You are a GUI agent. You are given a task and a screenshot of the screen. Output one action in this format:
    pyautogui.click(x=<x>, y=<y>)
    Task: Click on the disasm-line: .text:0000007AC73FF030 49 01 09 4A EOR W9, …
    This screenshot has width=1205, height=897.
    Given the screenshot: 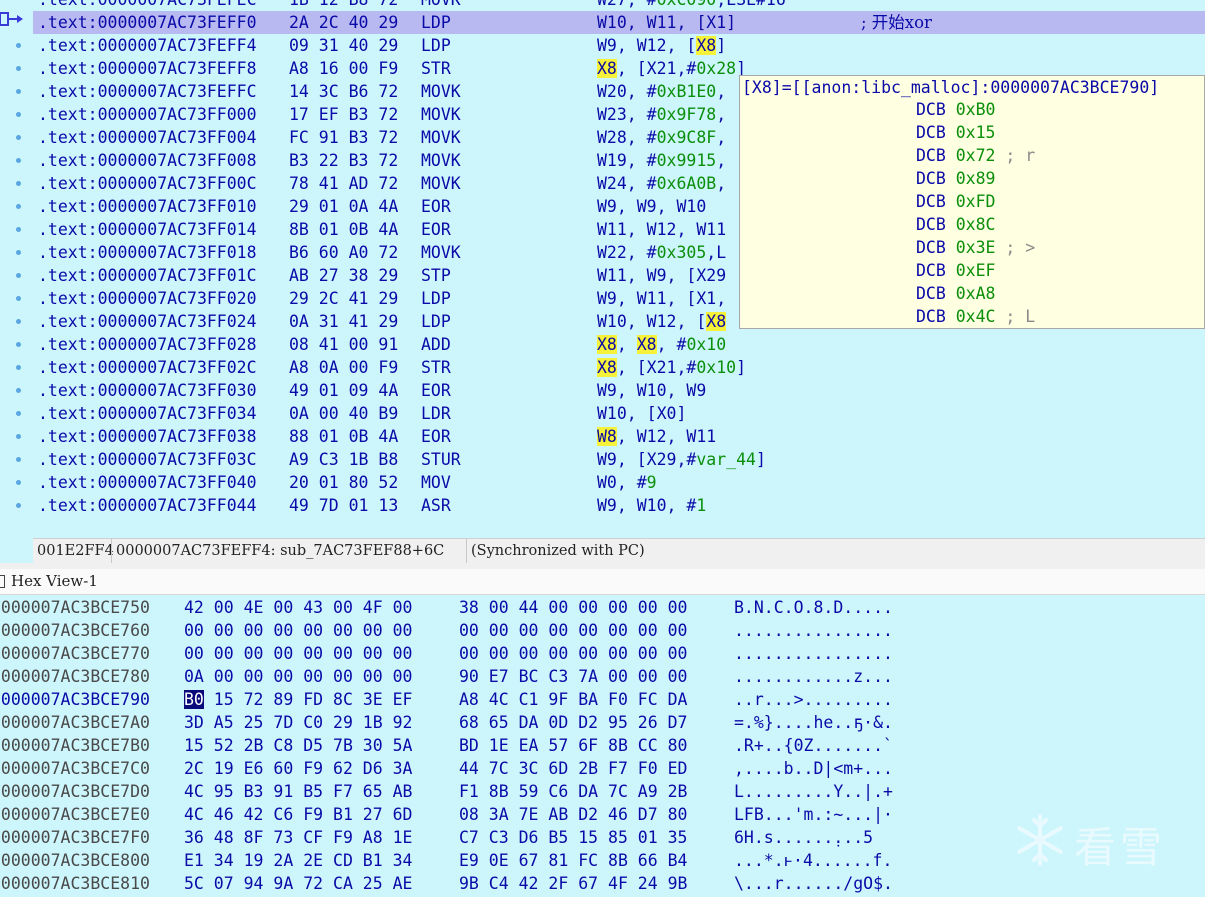 What is the action you would take?
    pyautogui.click(x=619, y=390)
    